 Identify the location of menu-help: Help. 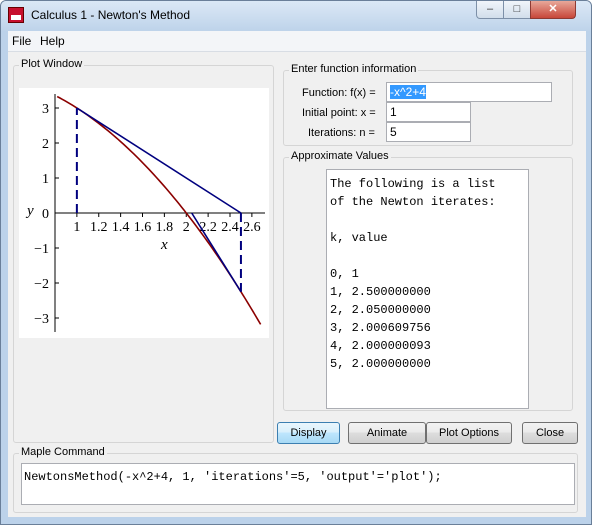
(52, 41).